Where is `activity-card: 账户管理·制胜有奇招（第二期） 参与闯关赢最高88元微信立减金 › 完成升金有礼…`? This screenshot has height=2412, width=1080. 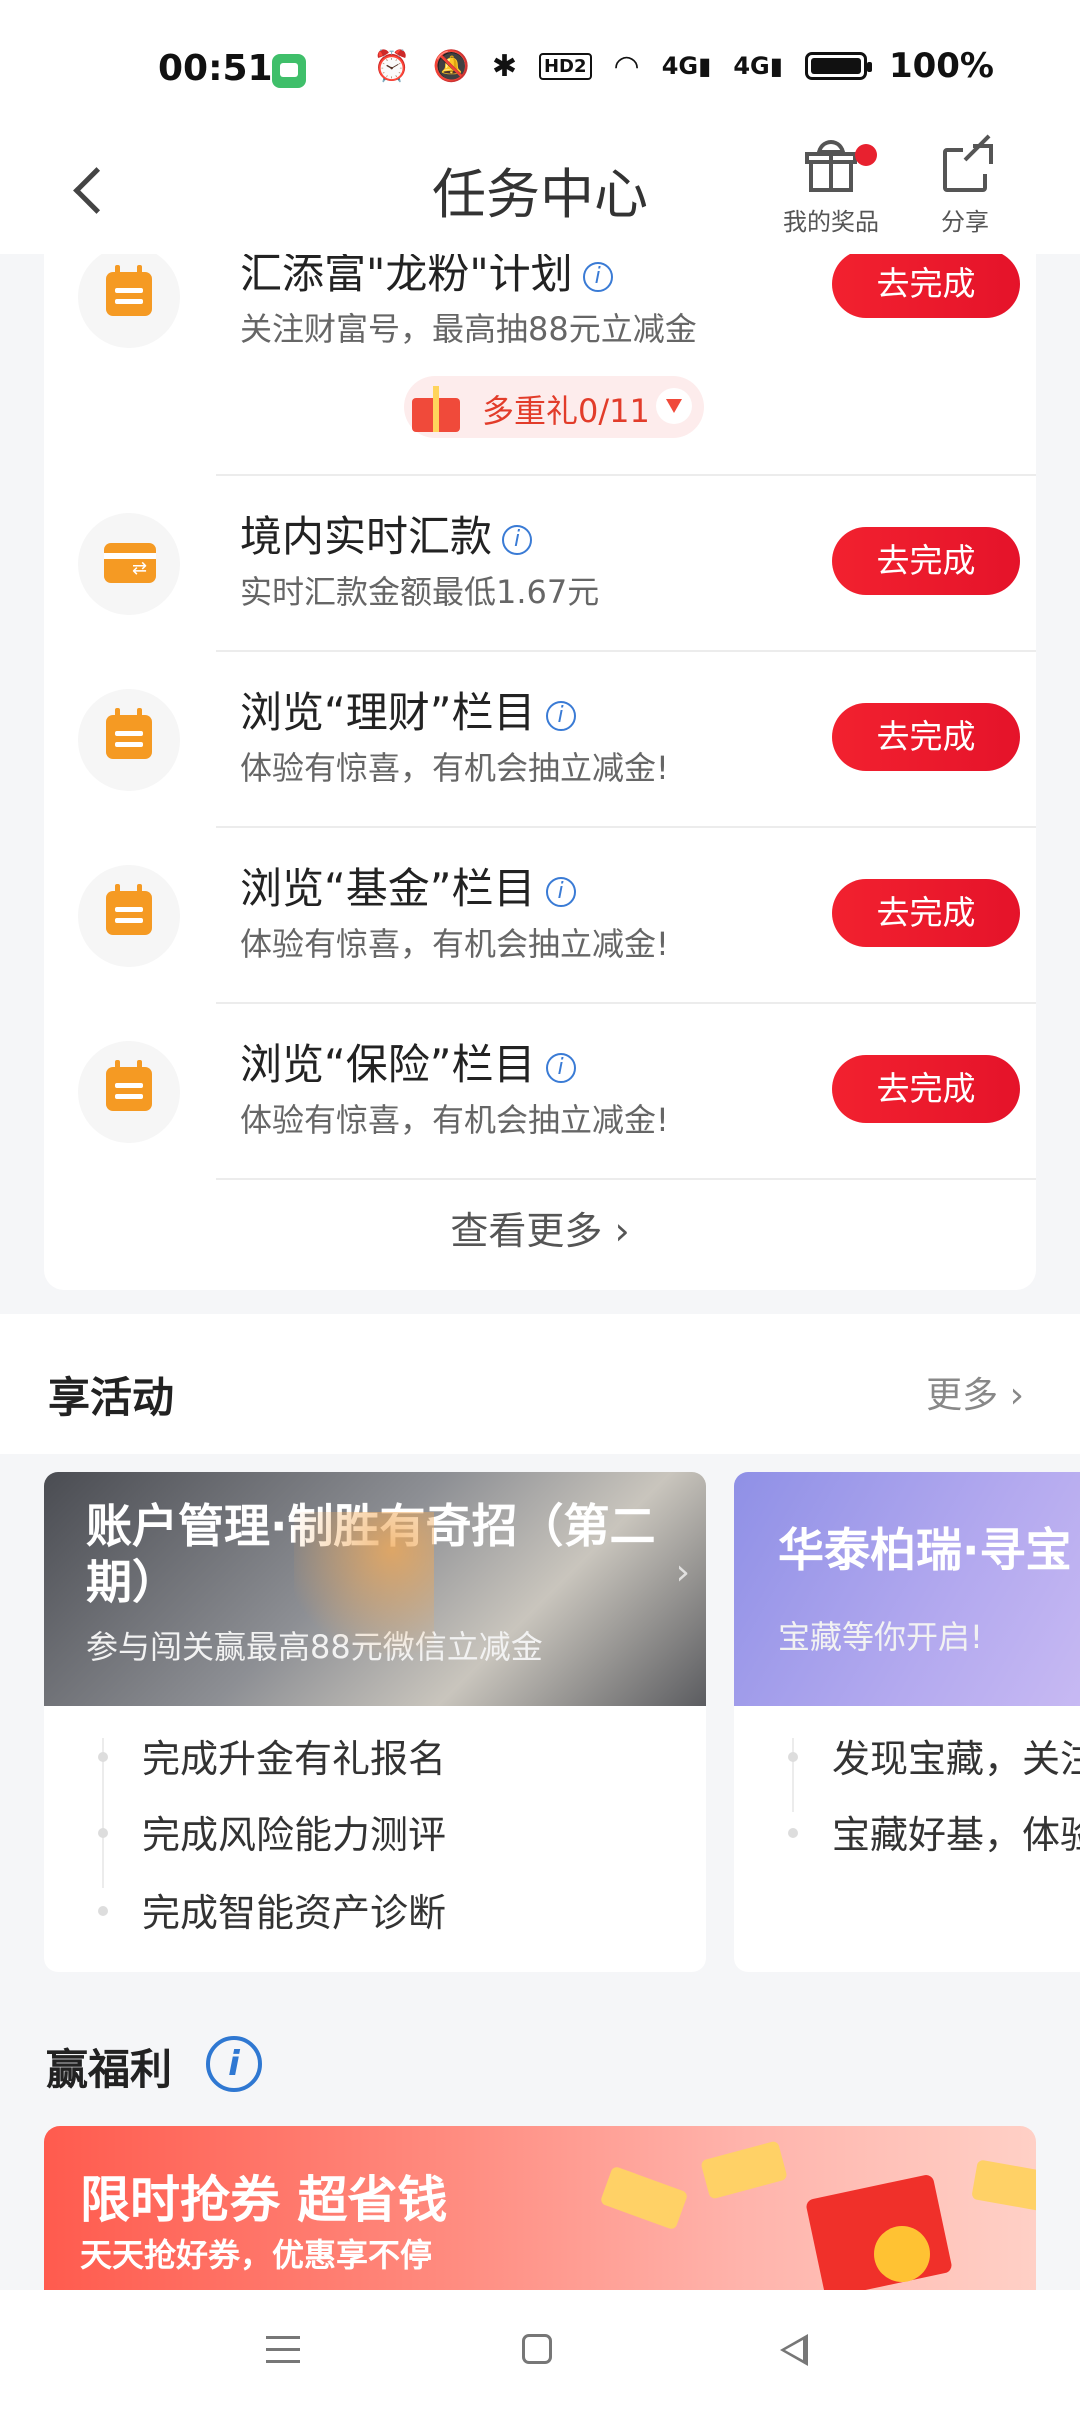
activity-card: 账户管理·制胜有奇招（第二期） 参与闯关赢最高88元微信立减金 › 完成升金有礼… is located at coordinates (375, 1722).